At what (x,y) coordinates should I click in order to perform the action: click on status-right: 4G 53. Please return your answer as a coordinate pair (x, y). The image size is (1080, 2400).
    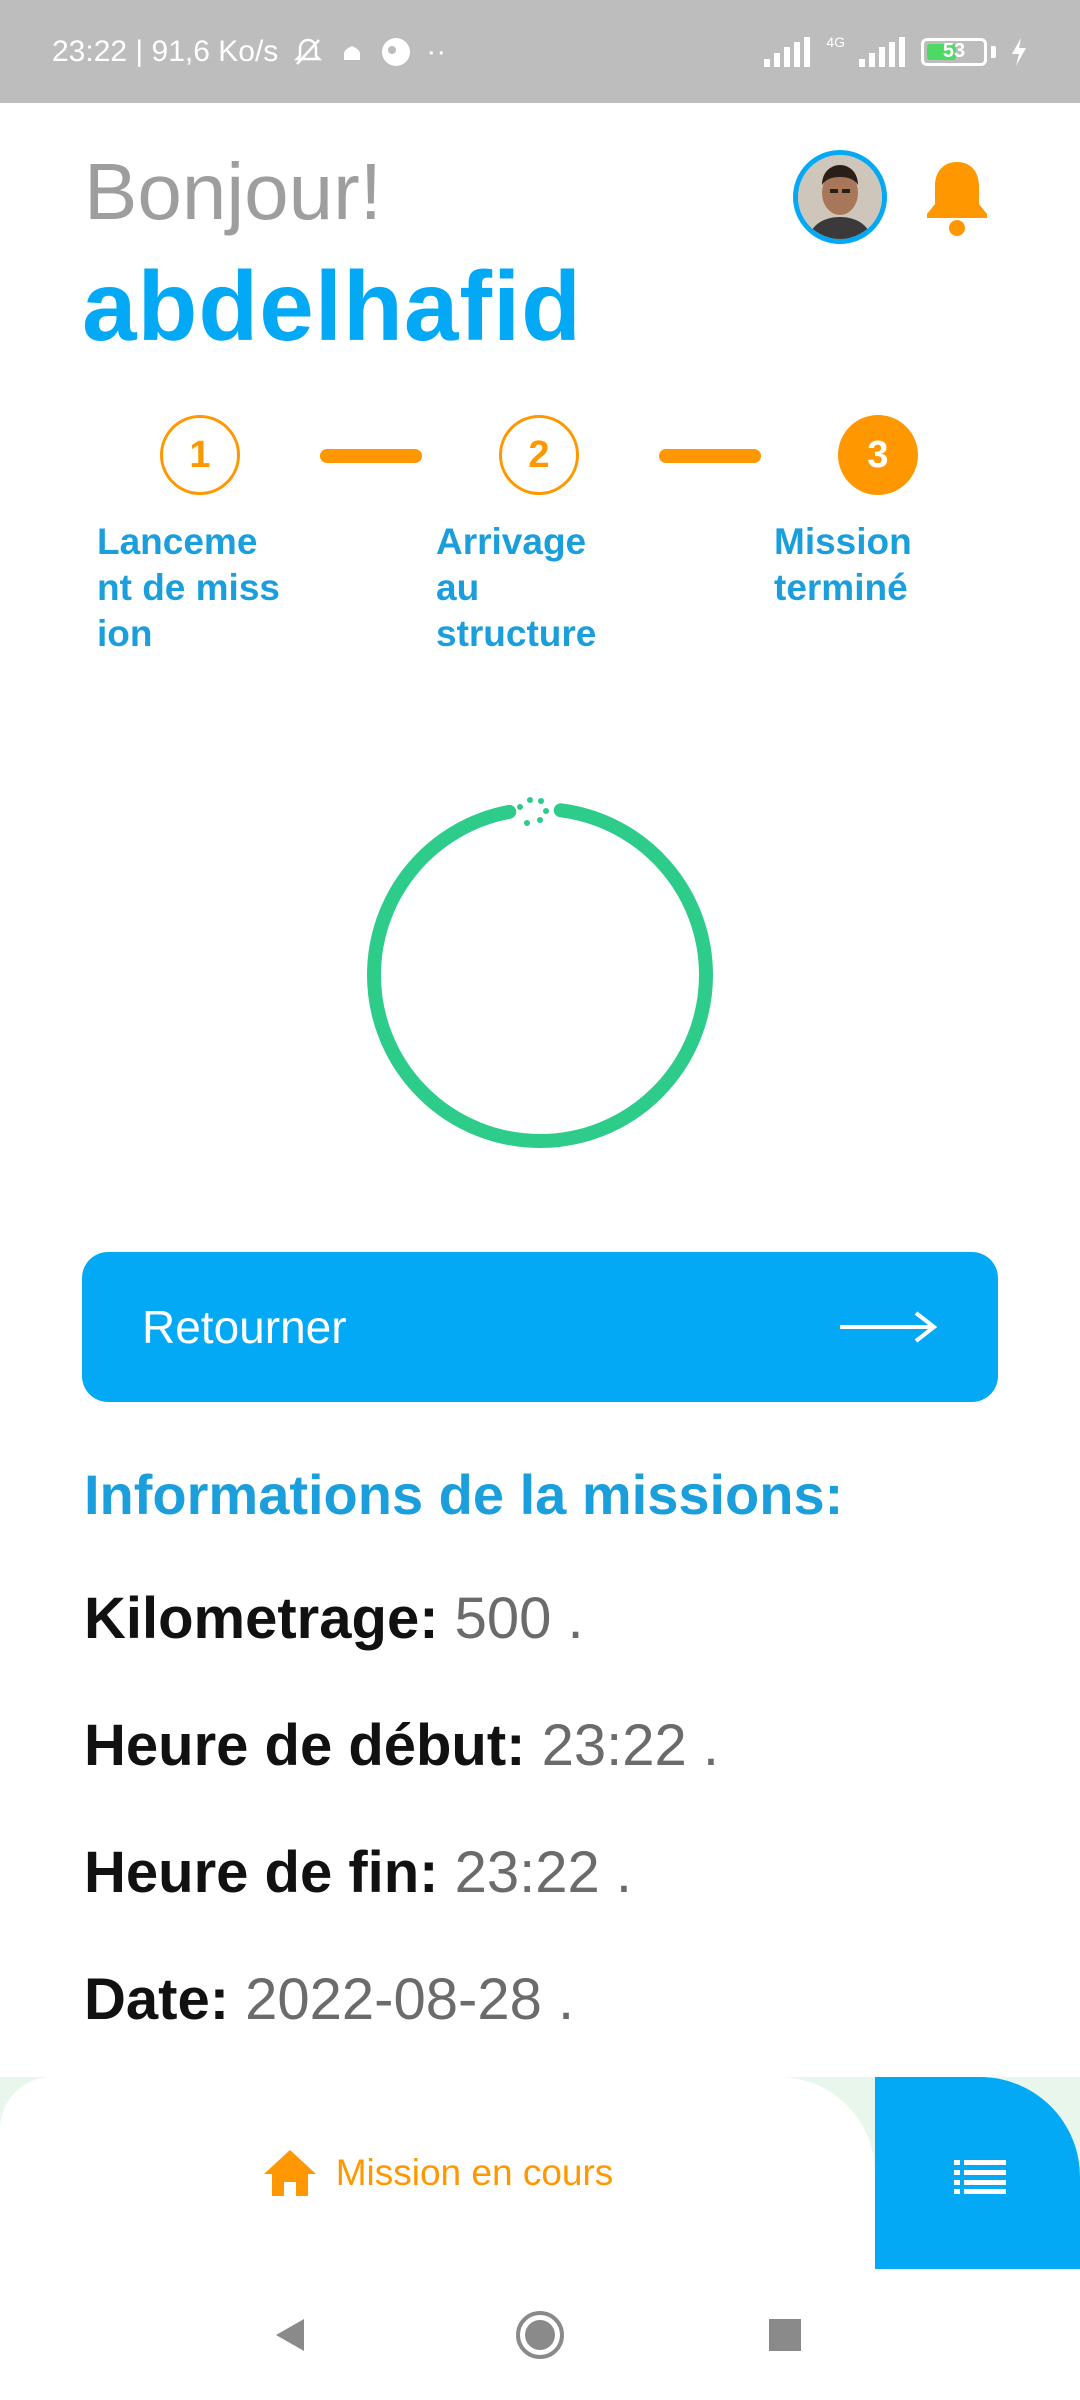
    Looking at the image, I should click on (896, 50).